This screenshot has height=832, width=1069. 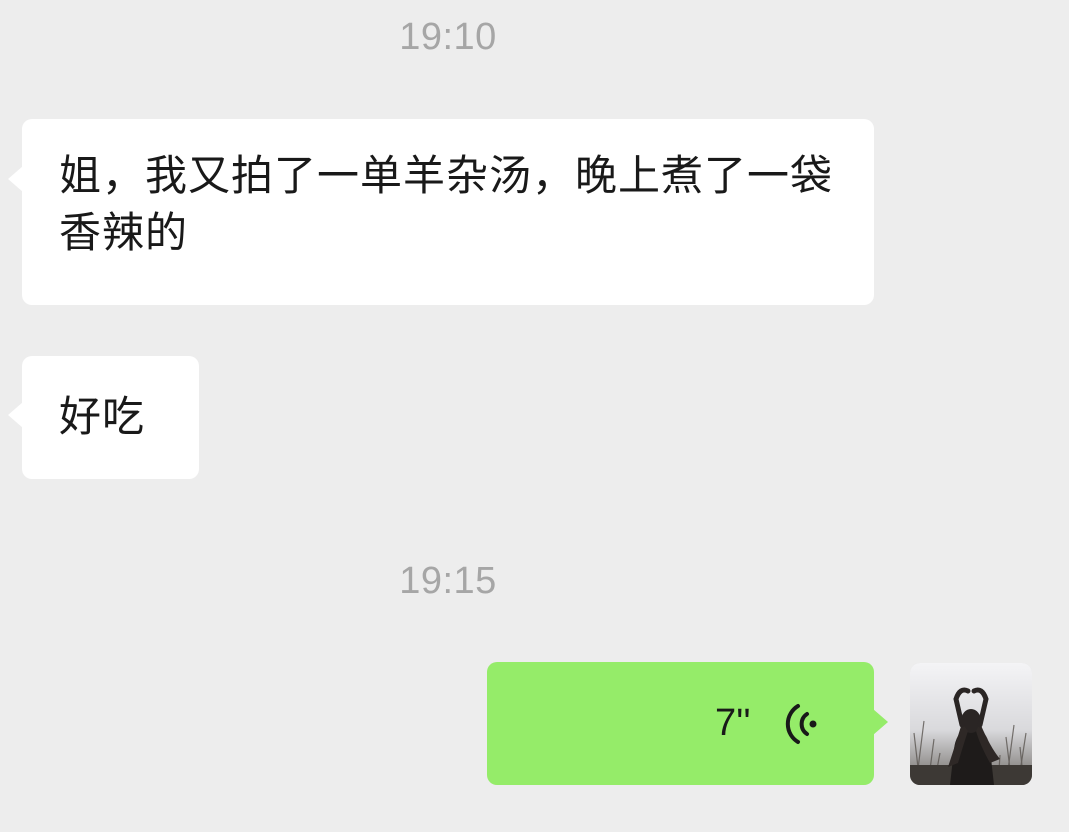 I want to click on voice-message-bubble: 7'', so click(x=687, y=723).